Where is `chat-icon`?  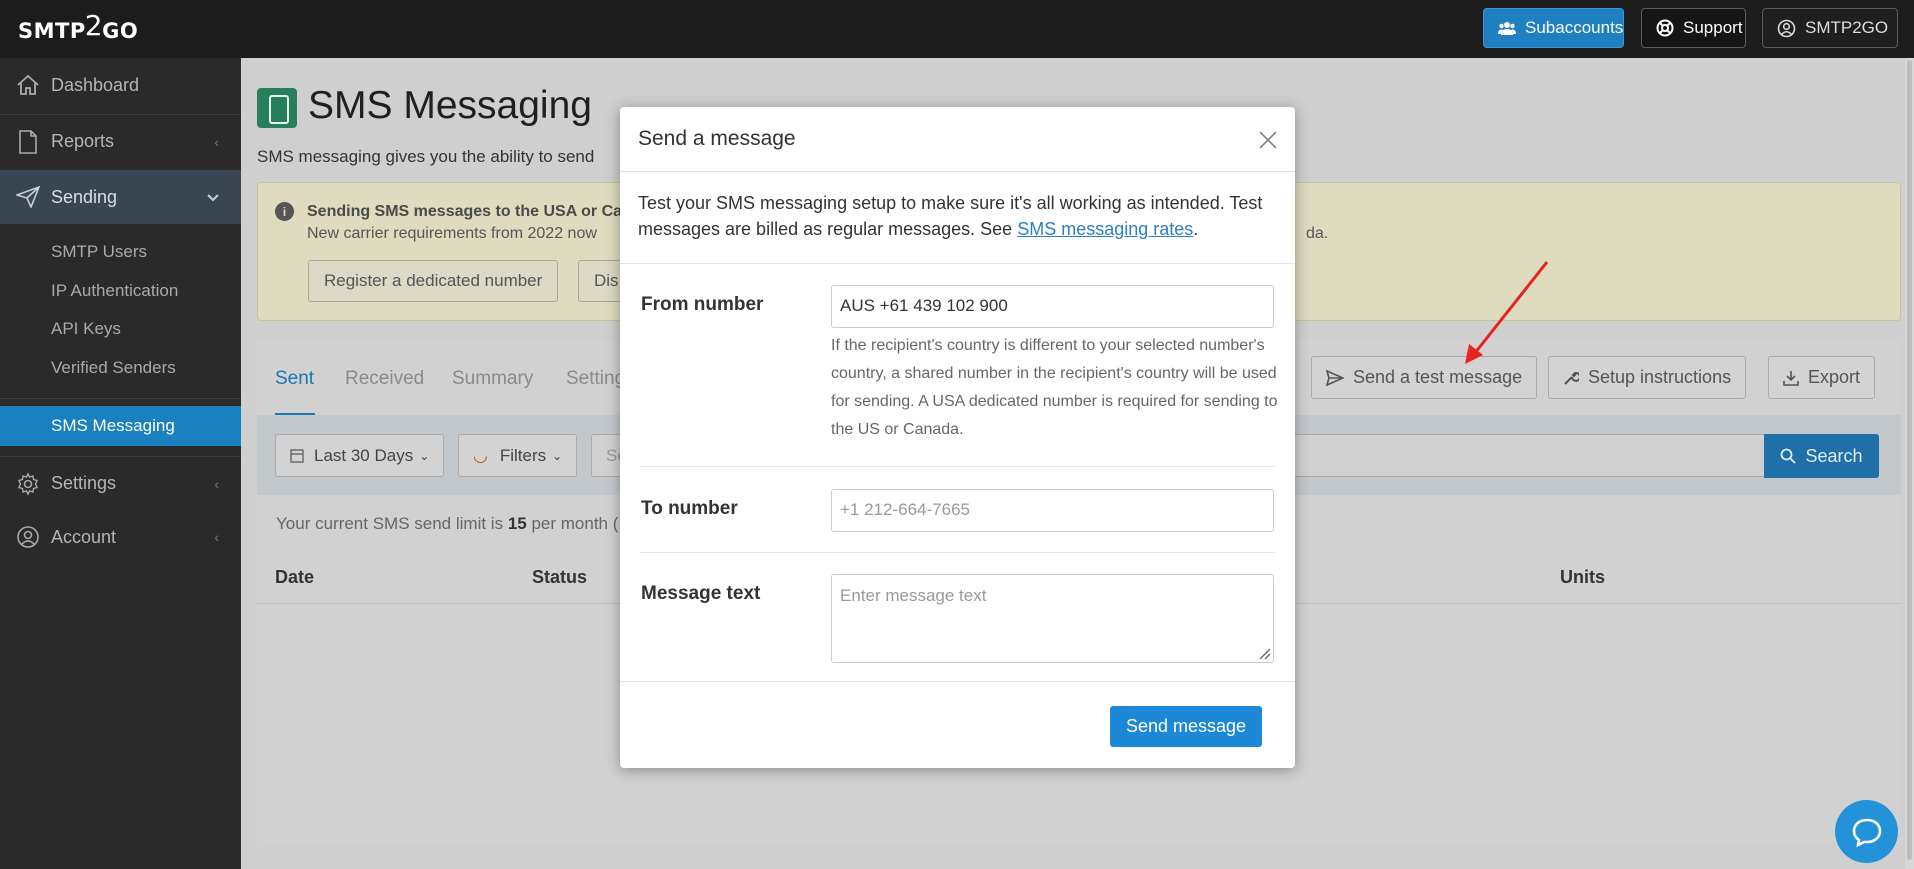 chat-icon is located at coordinates (1867, 832).